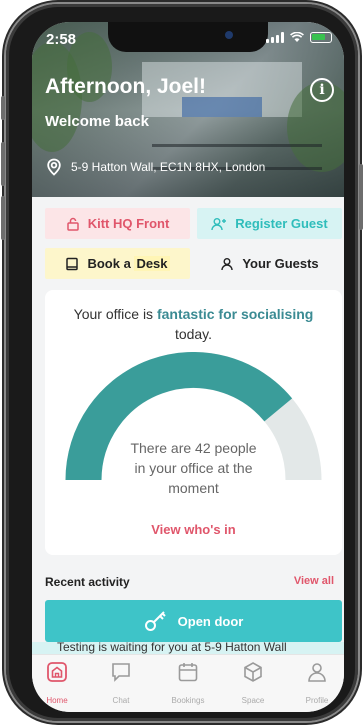  I want to click on phone-notch, so click(188, 37).